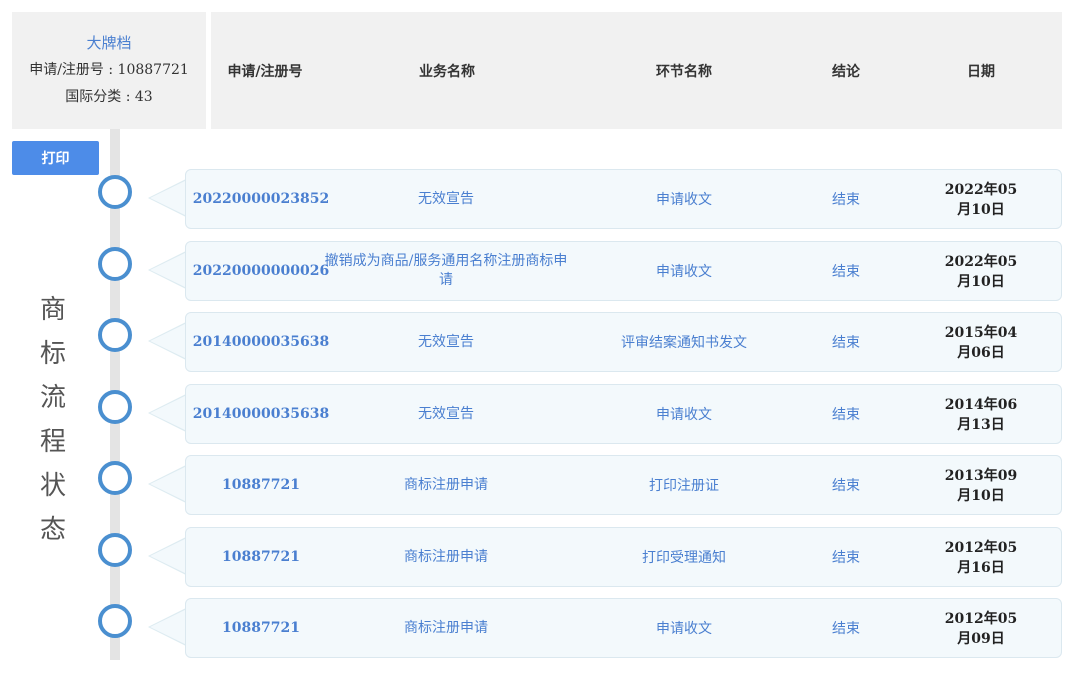  Describe the element at coordinates (52, 420) in the screenshot. I see `side-title: 商 标 流 程 状 态` at that location.